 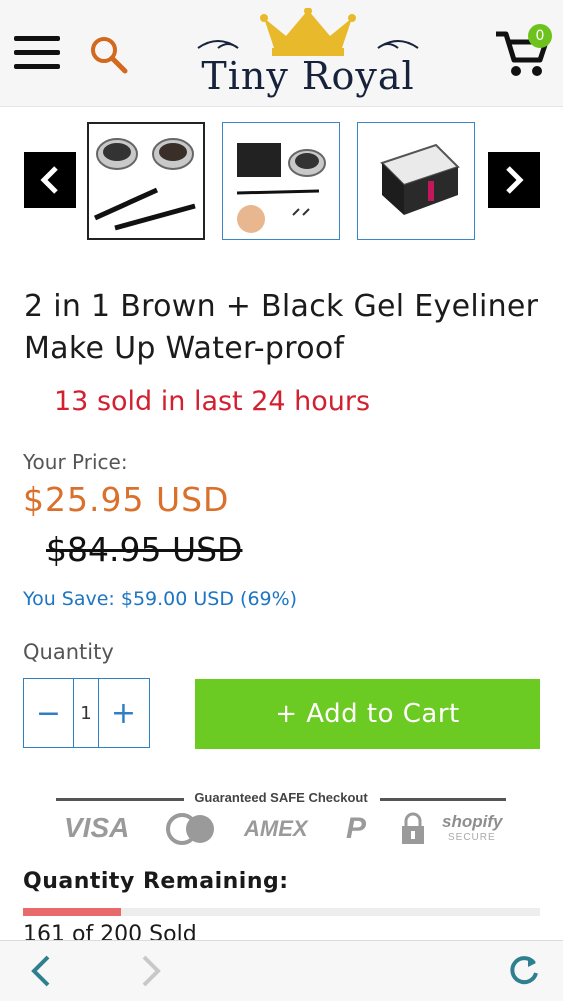 I want to click on reload-icon, so click(x=524, y=971).